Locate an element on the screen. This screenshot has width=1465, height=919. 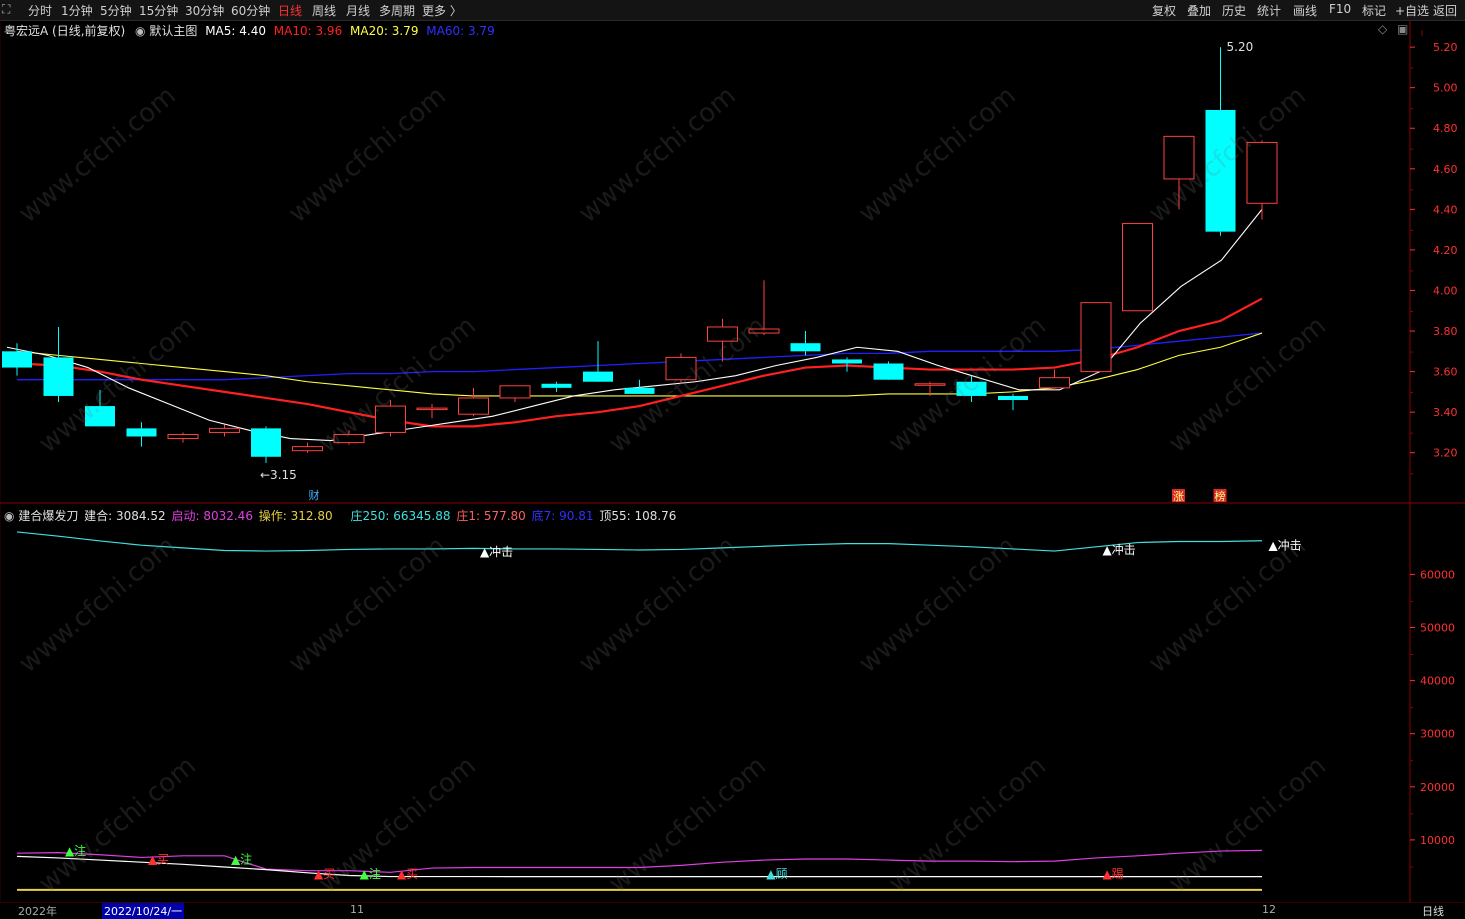
period-label: 日线 is located at coordinates (1433, 911).